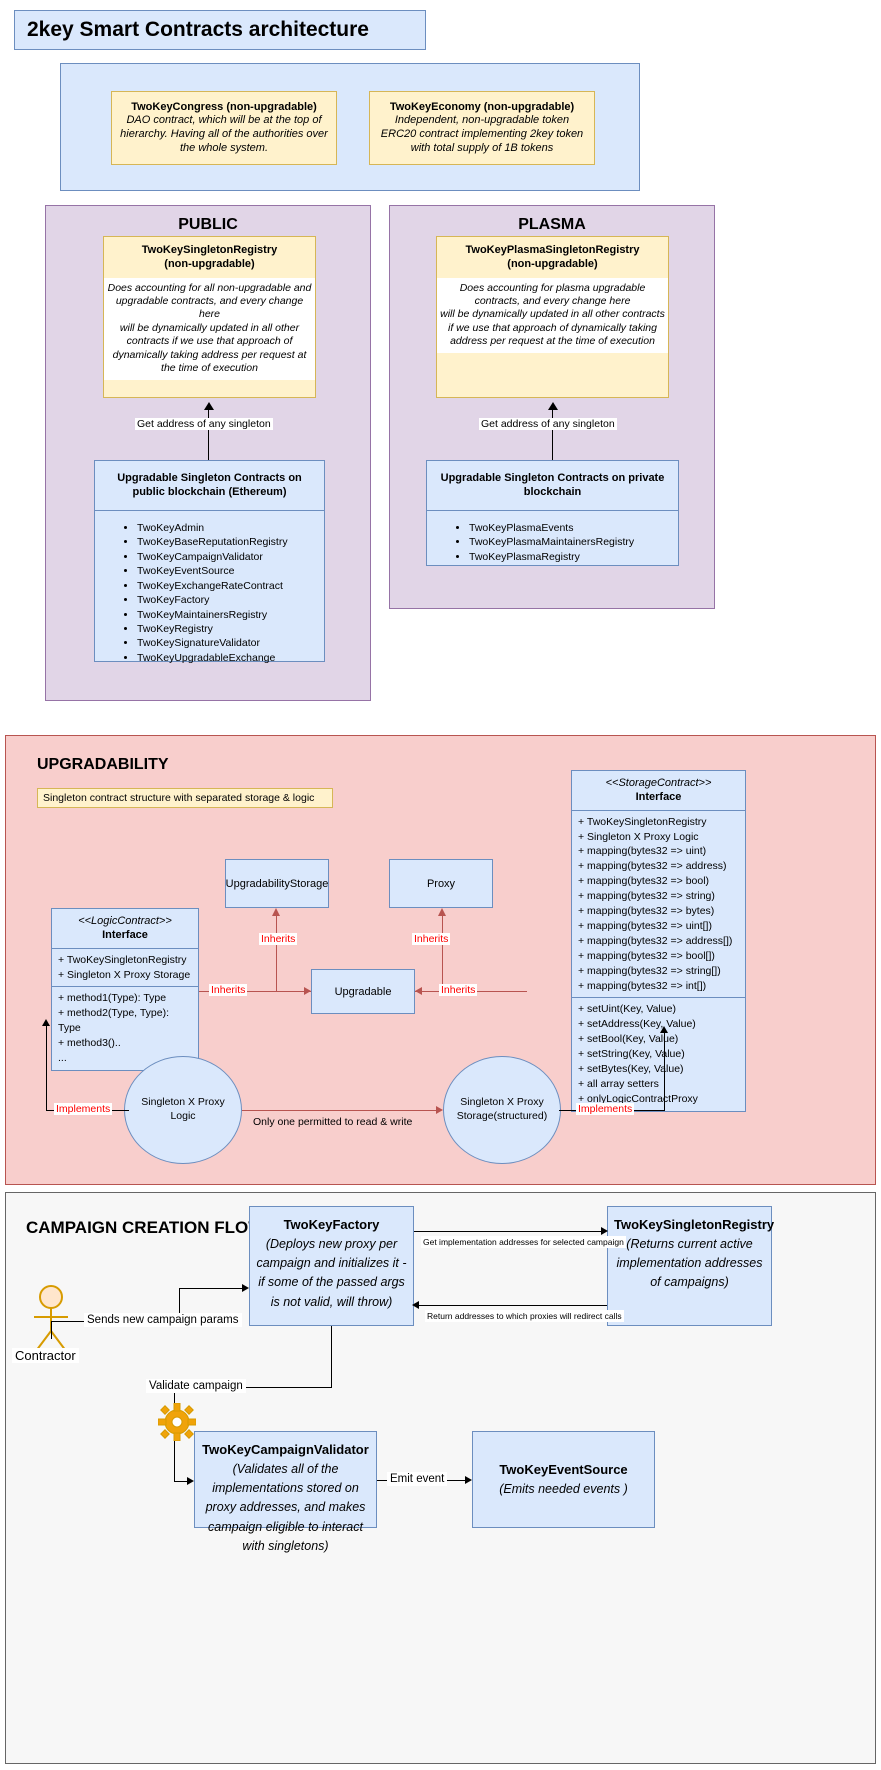 The height and width of the screenshot is (1770, 881). I want to click on edge-emit-arrowhead-icon, so click(468, 1480).